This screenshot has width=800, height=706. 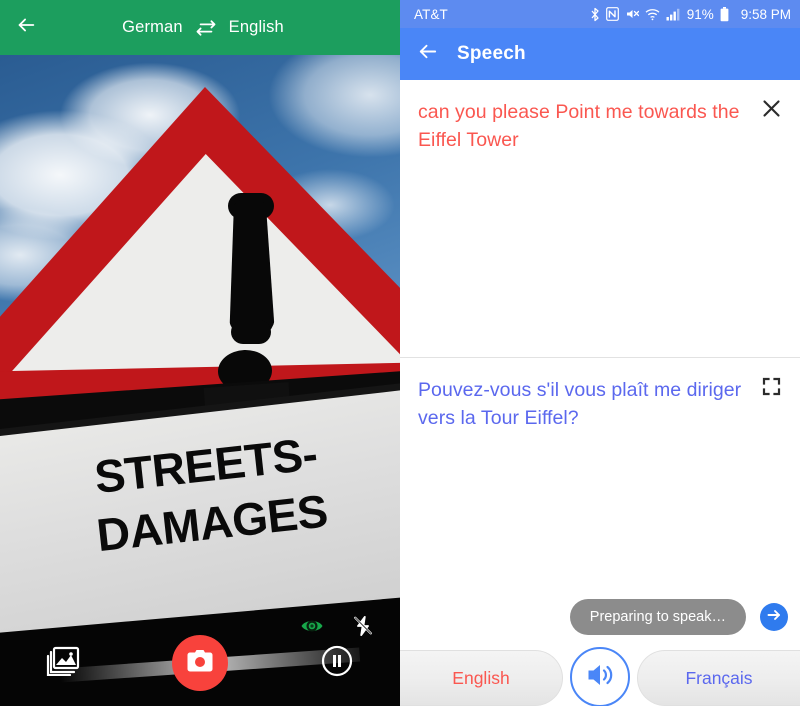 I want to click on gallery-button, so click(x=63, y=663).